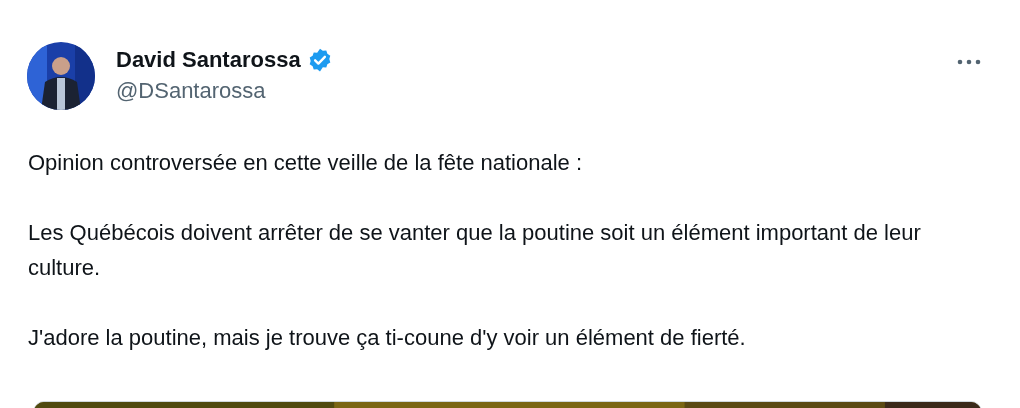 The image size is (1020, 408). Describe the element at coordinates (224, 91) in the screenshot. I see `author-handle: @DSantarossa` at that location.